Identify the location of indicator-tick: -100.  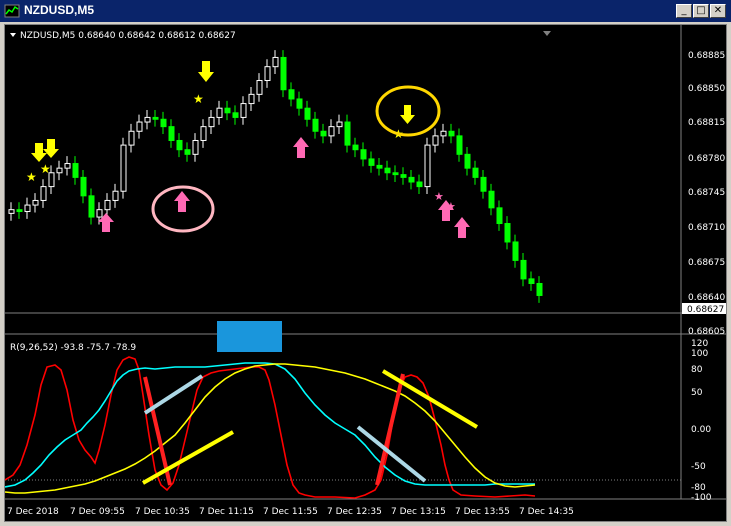
(701, 498).